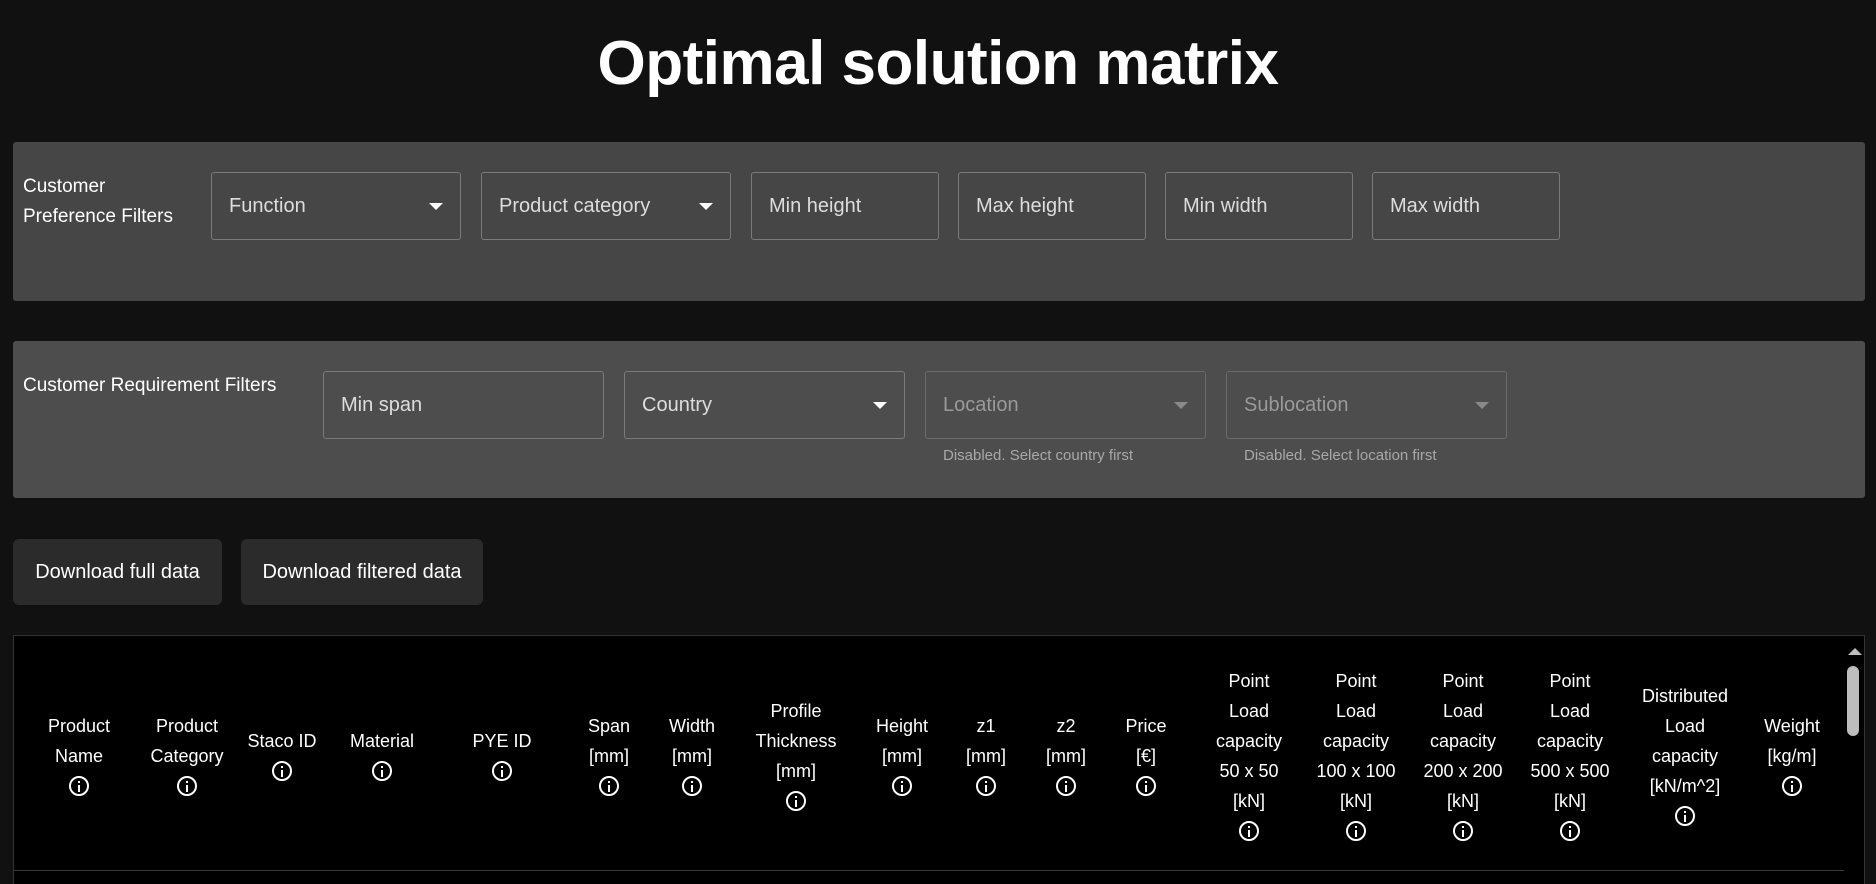 This screenshot has height=884, width=1876. What do you see at coordinates (1065, 405) in the screenshot?
I see `location-select: Location` at bounding box center [1065, 405].